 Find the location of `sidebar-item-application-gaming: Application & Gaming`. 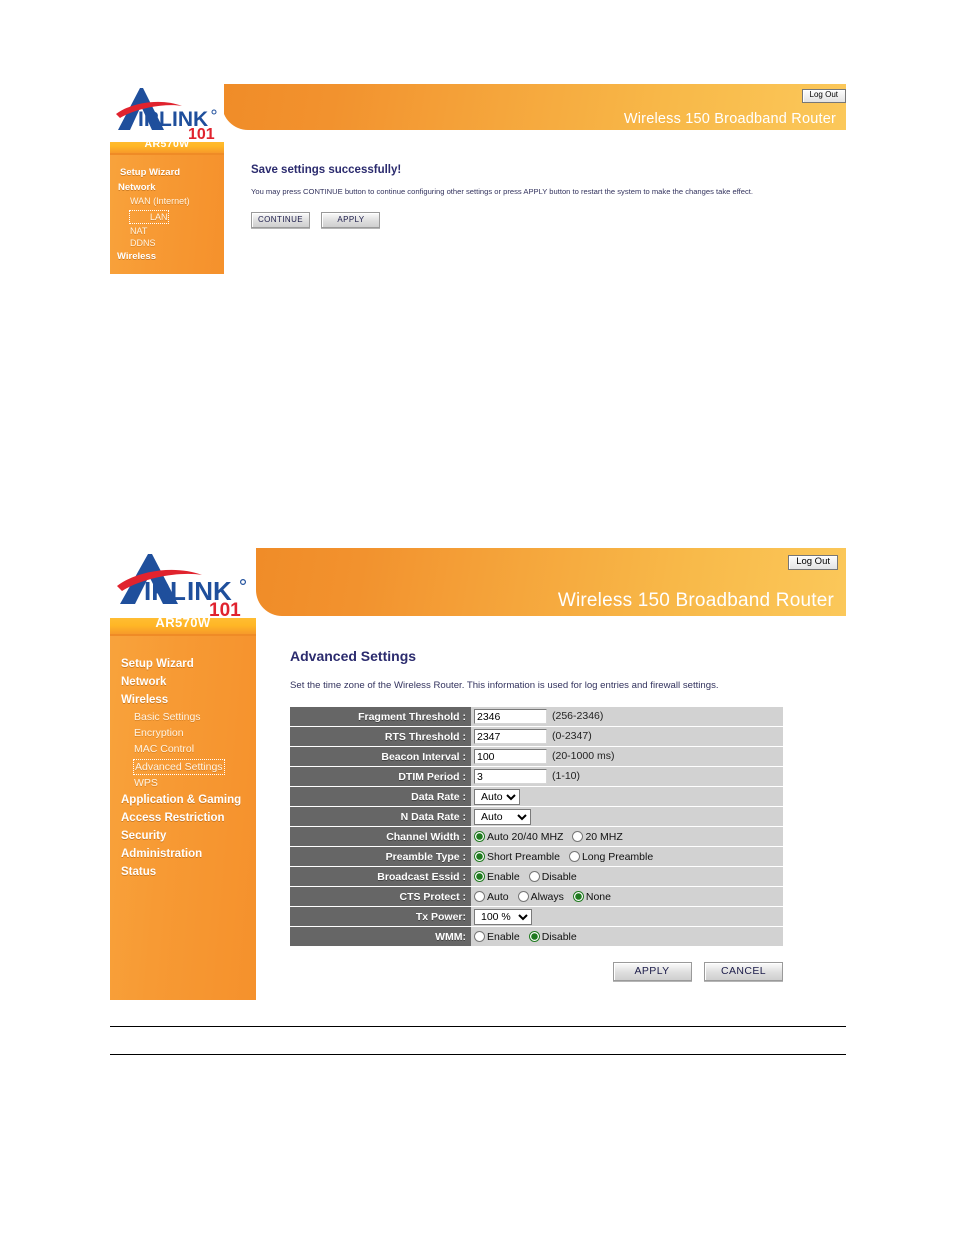

sidebar-item-application-gaming: Application & Gaming is located at coordinates (183, 800).